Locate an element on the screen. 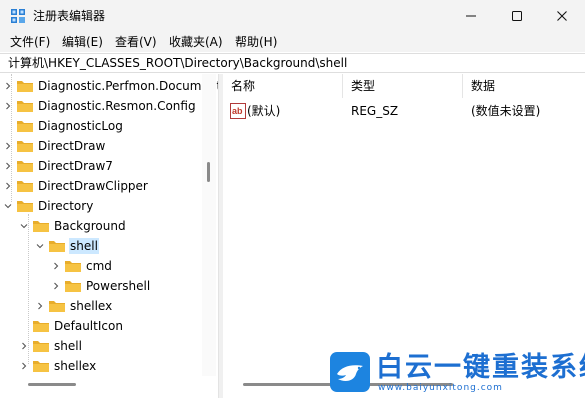 The height and width of the screenshot is (398, 585). column-header-type: 类型 is located at coordinates (403, 86).